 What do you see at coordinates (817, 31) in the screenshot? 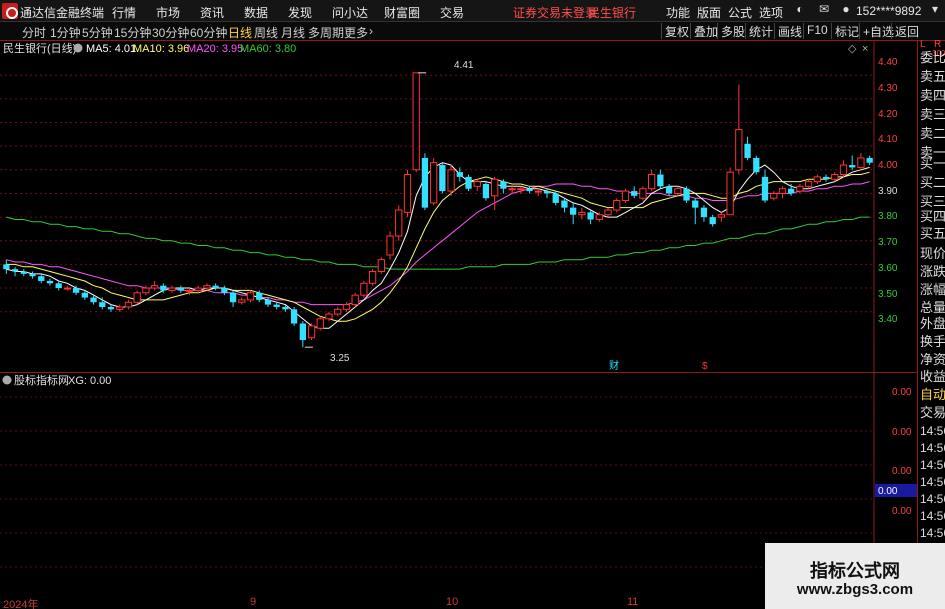
I see `f10-button: F10` at bounding box center [817, 31].